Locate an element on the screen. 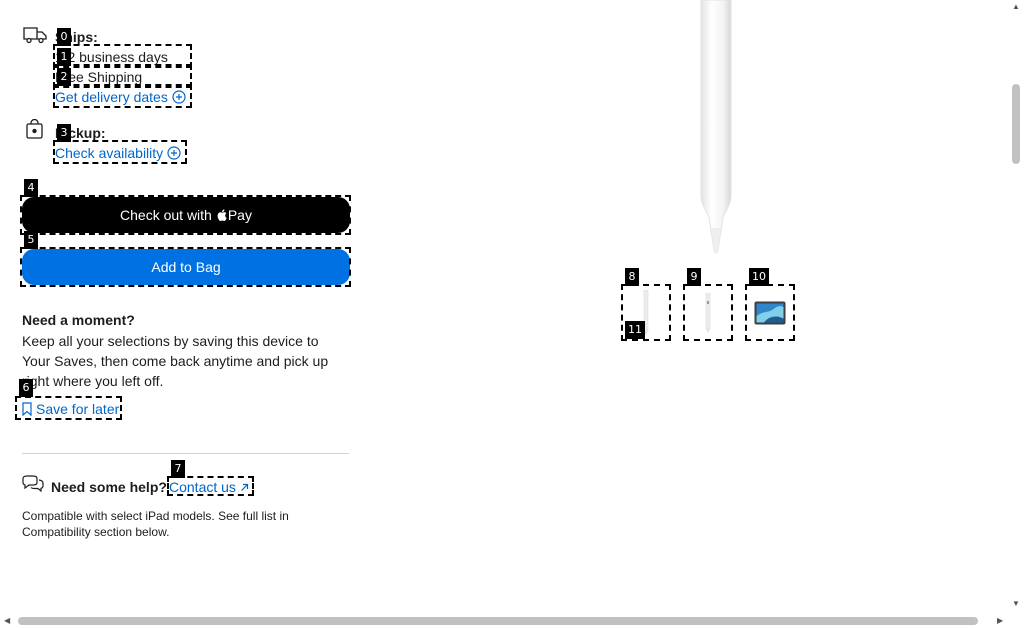  check-availability-label: Check availability is located at coordinates (109, 153).